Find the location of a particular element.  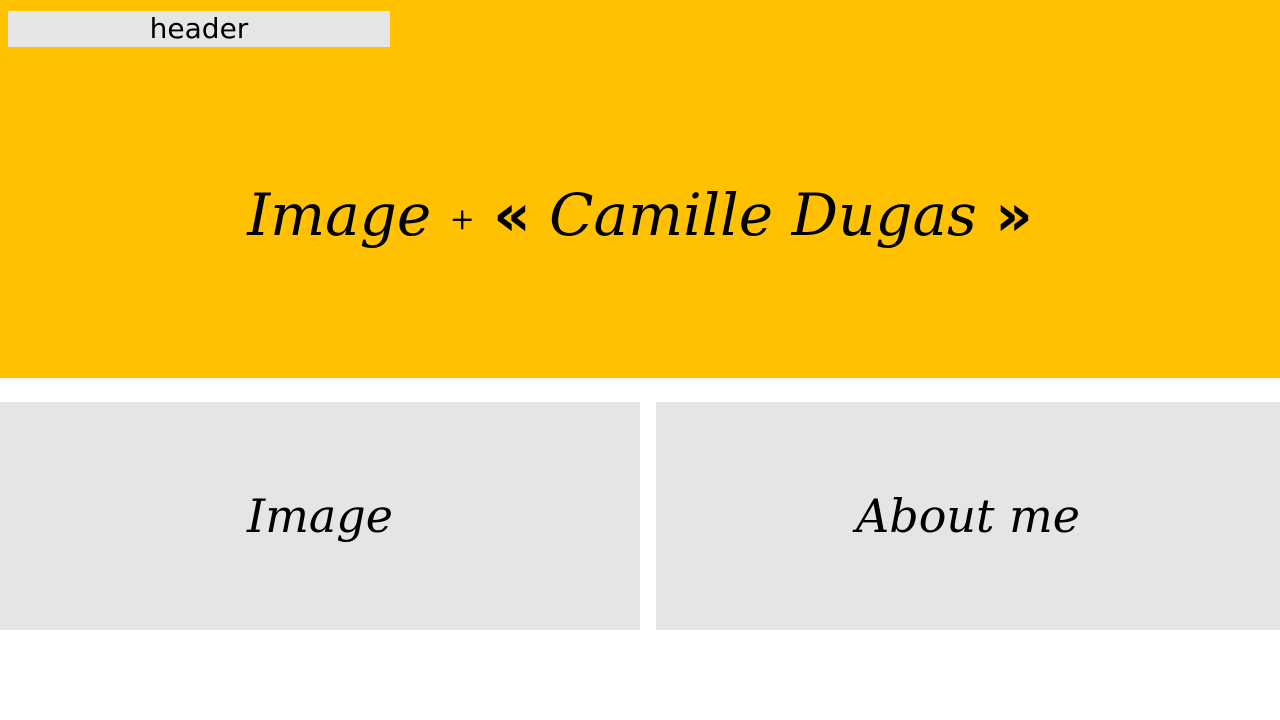

about-me-card-label: About me is located at coordinates (968, 516).